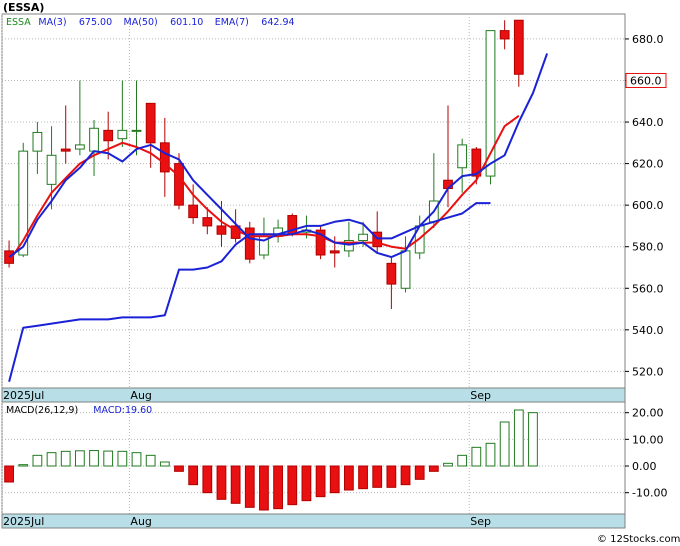 This screenshot has height=546, width=680. I want to click on price-tick-label: 520.0, so click(648, 371).